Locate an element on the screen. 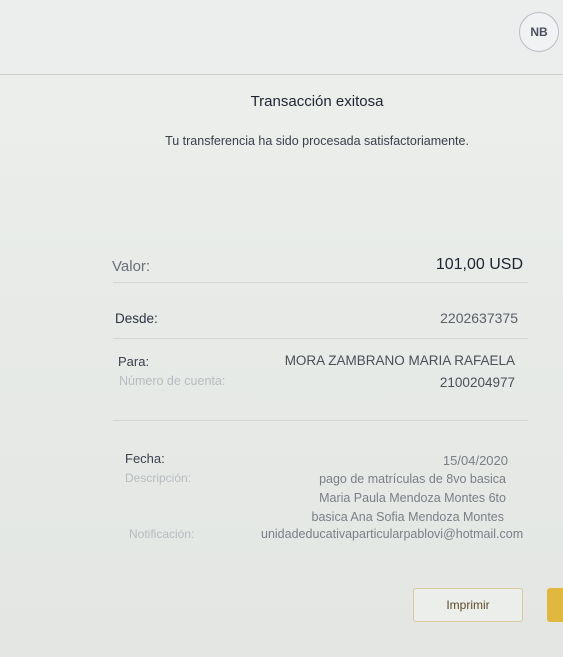 The image size is (563, 657). description-label: Descripción: is located at coordinates (158, 478).